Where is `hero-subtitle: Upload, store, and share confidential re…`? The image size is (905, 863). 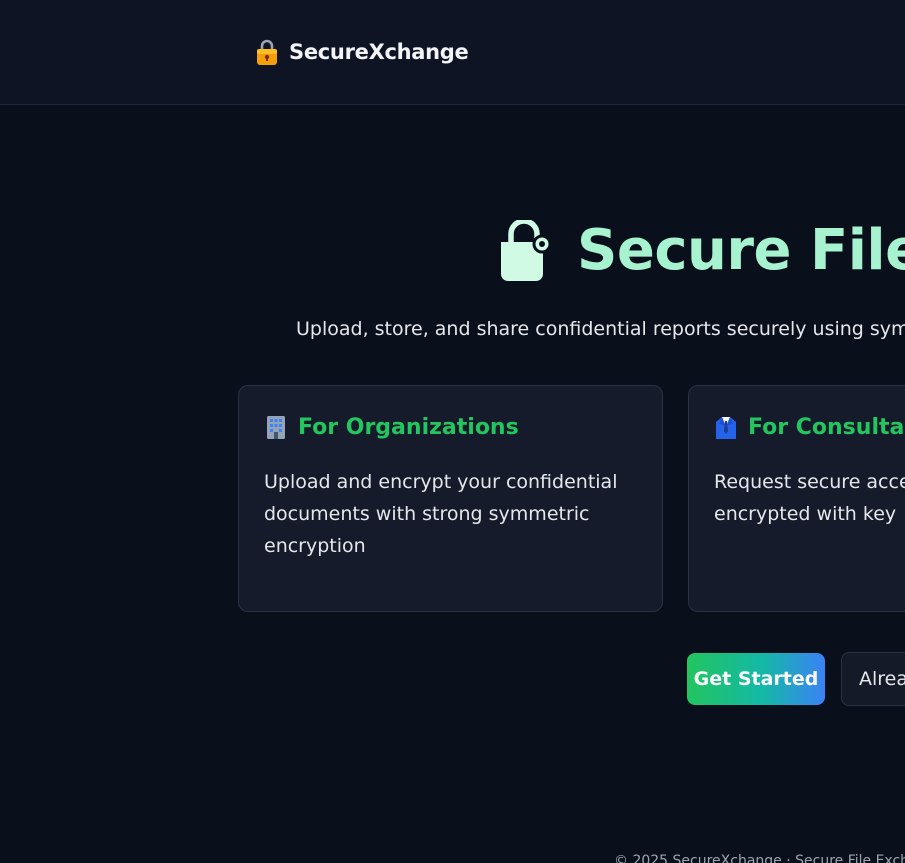 hero-subtitle: Upload, store, and share confidential re… is located at coordinates (600, 329).